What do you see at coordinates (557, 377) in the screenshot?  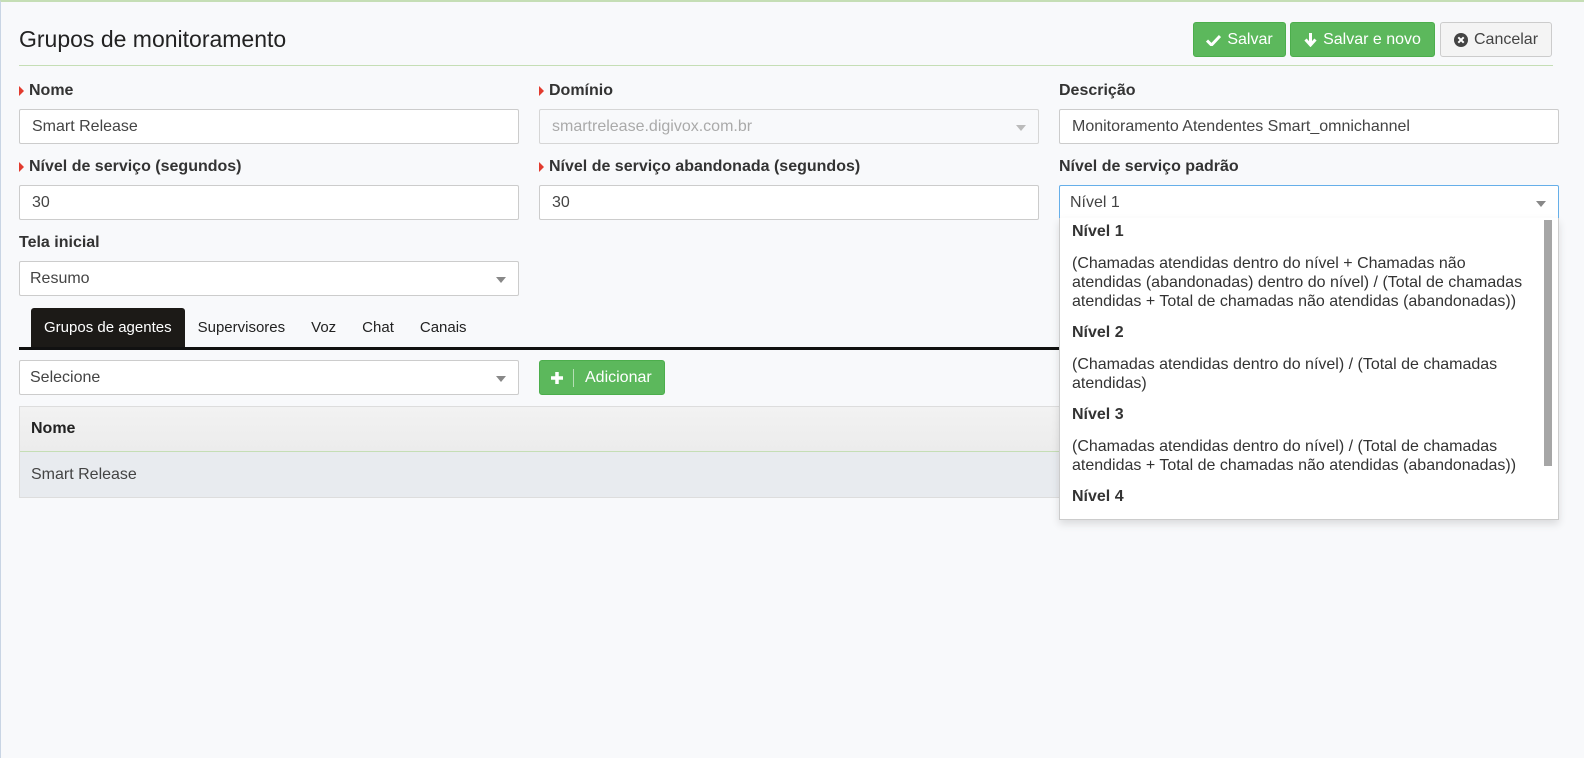 I see `plus-icon` at bounding box center [557, 377].